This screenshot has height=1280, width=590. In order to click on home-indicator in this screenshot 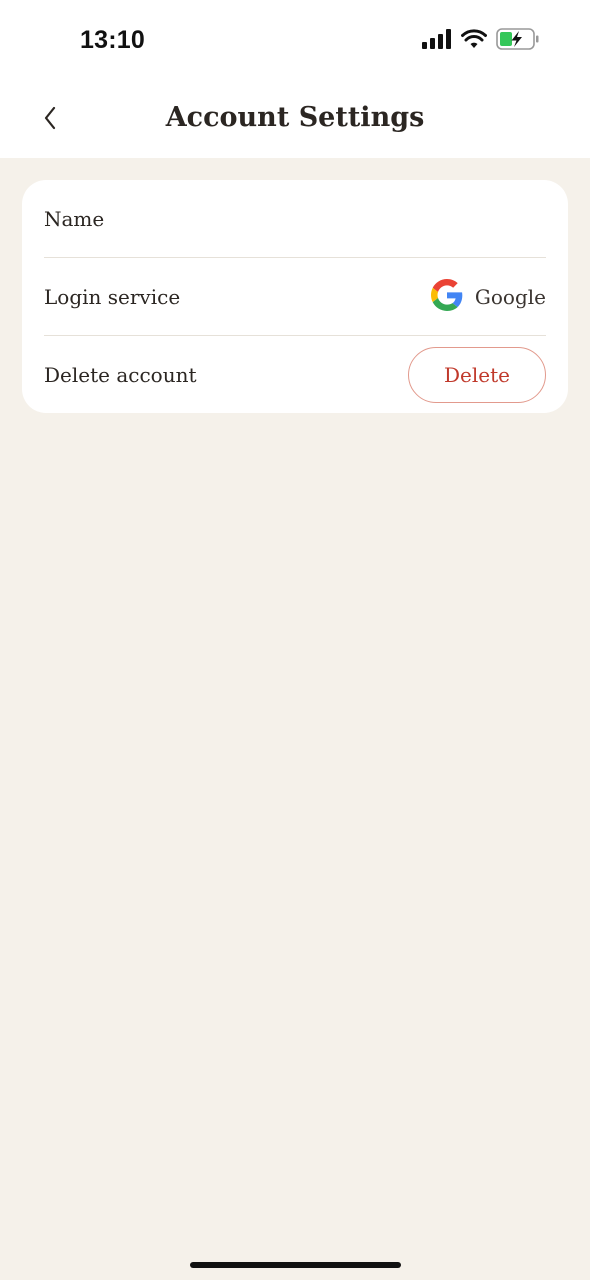, I will do `click(295, 1265)`.